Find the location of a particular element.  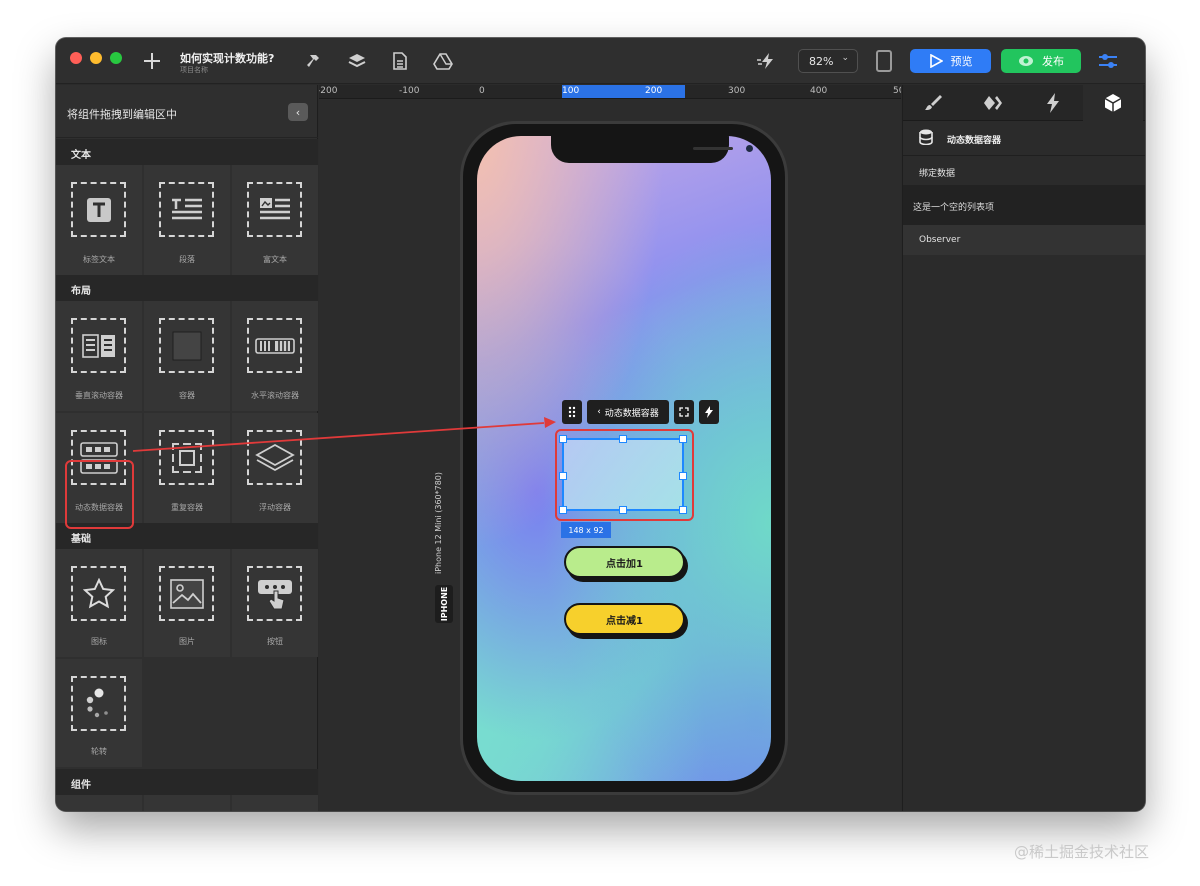

watermark: @稀土掘金技术社区 is located at coordinates (1082, 852).